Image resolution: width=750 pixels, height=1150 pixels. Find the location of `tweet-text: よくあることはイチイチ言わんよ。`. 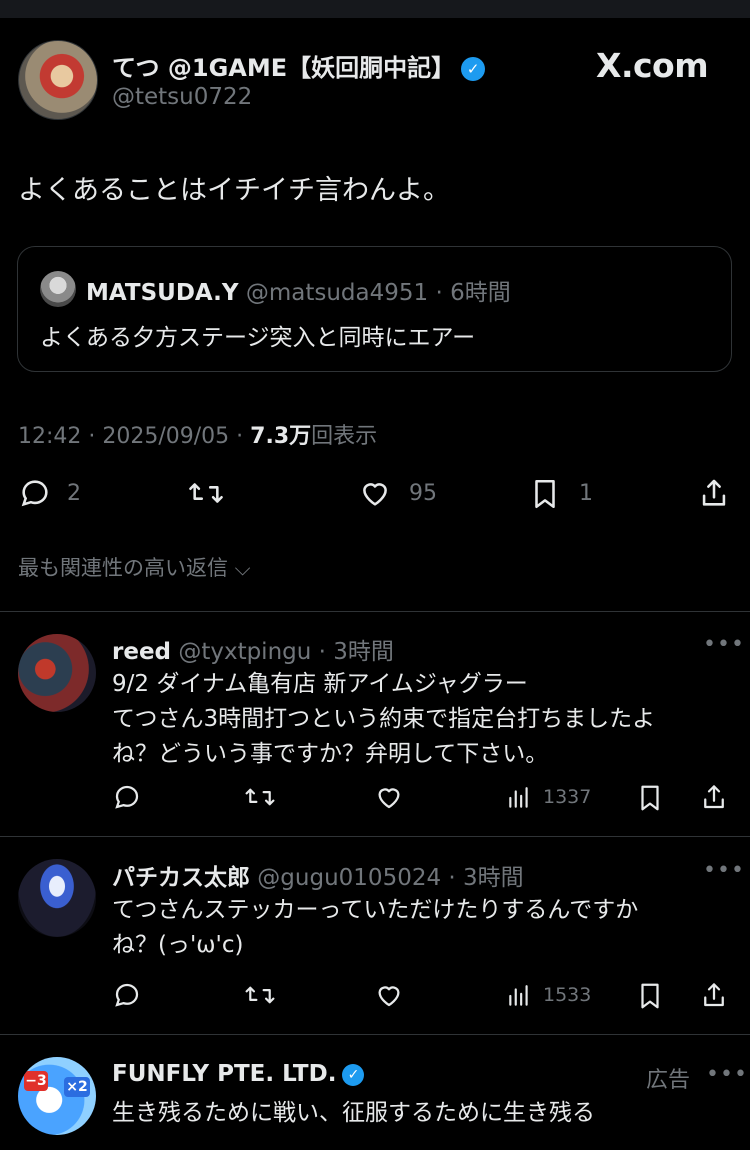

tweet-text: よくあることはイチイチ言わんよ。 is located at coordinates (234, 190).